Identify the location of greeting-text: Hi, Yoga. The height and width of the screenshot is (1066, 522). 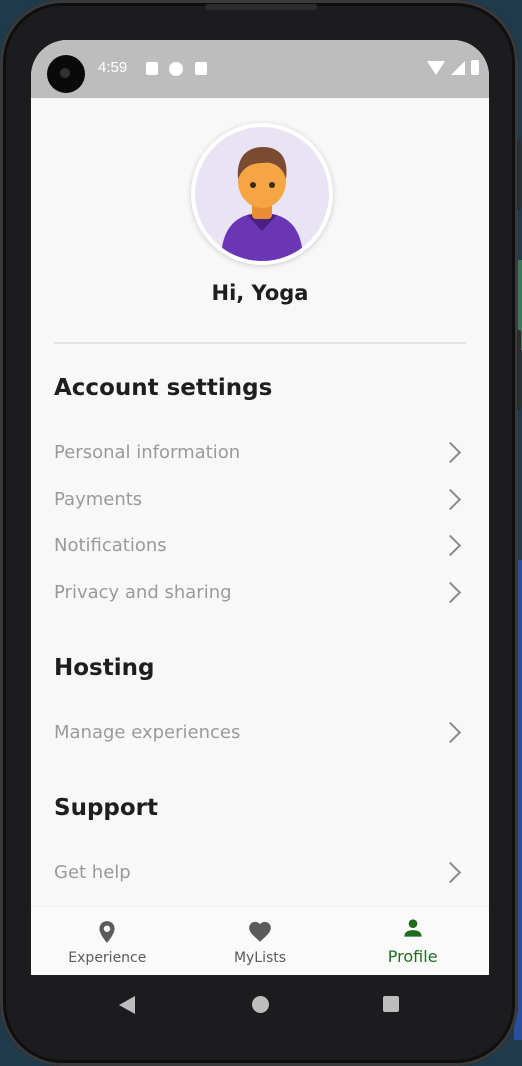
(260, 293).